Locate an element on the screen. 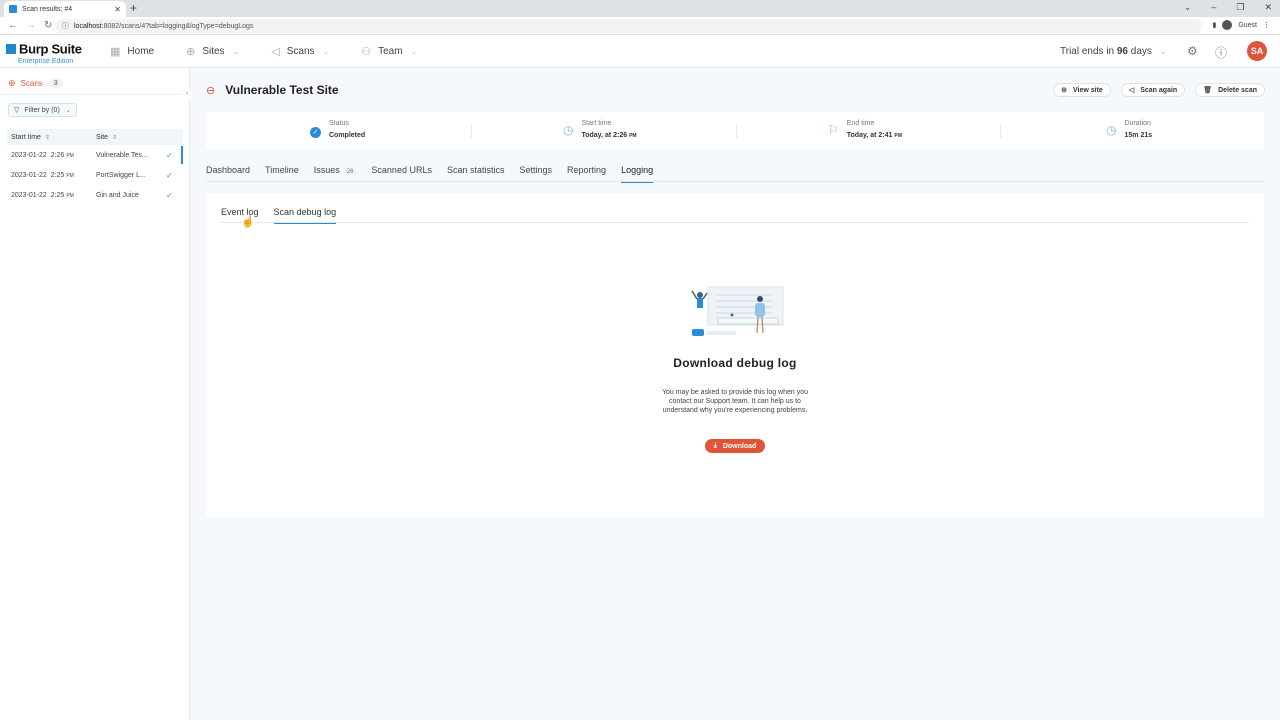 Image resolution: width=1280 pixels, height=720 pixels. status-value: Completed is located at coordinates (347, 135).